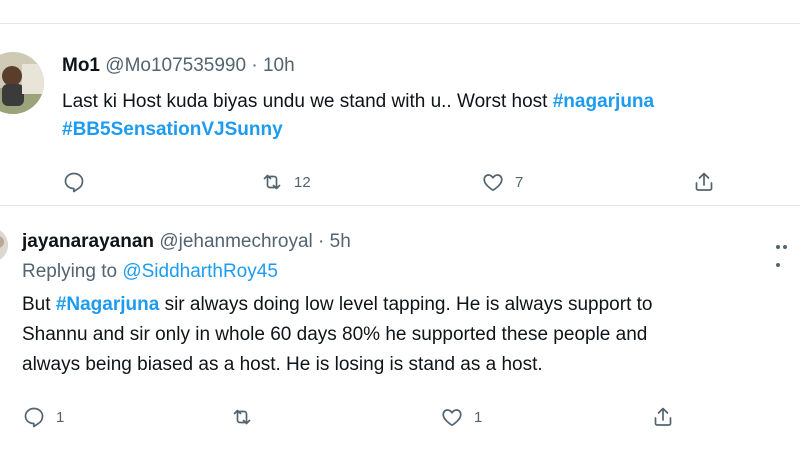  Describe the element at coordinates (88, 241) in the screenshot. I see `display-name: jayanarayanan` at that location.